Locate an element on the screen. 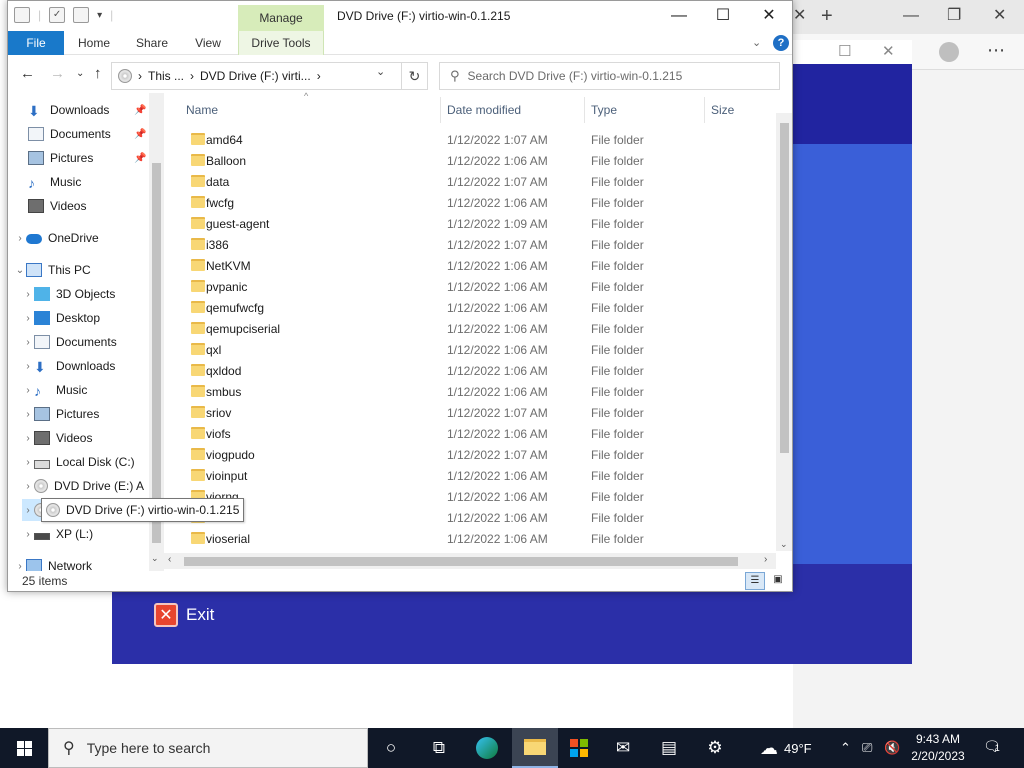  tab-share: Share is located at coordinates (152, 43).